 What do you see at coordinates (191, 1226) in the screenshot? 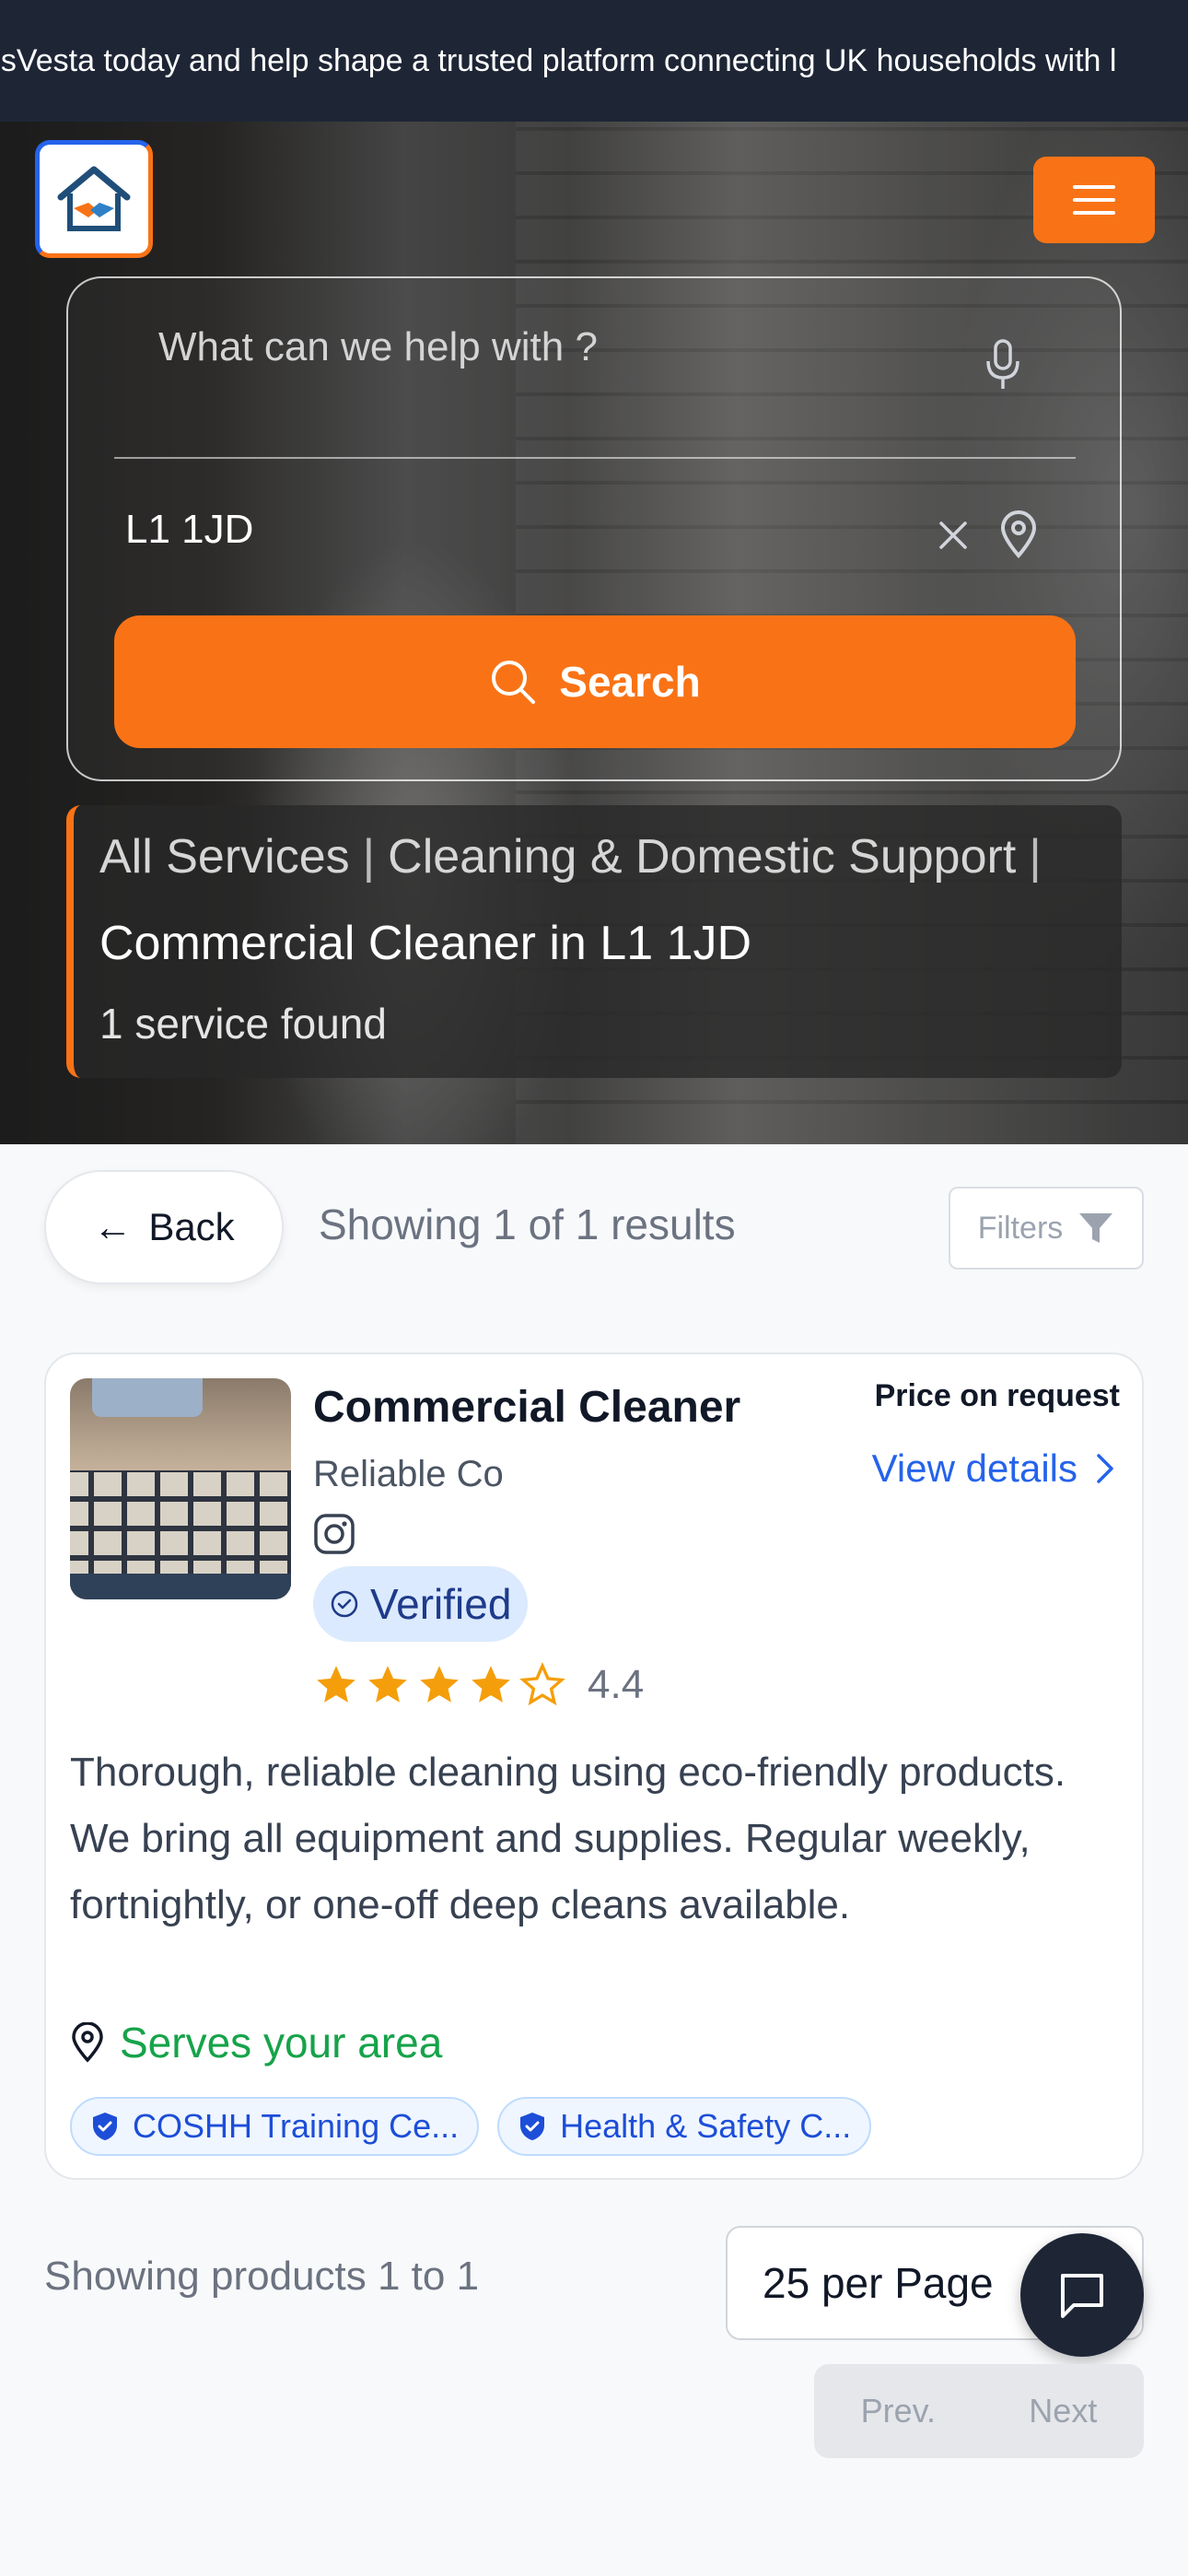
I see `back-button-label: Back` at bounding box center [191, 1226].